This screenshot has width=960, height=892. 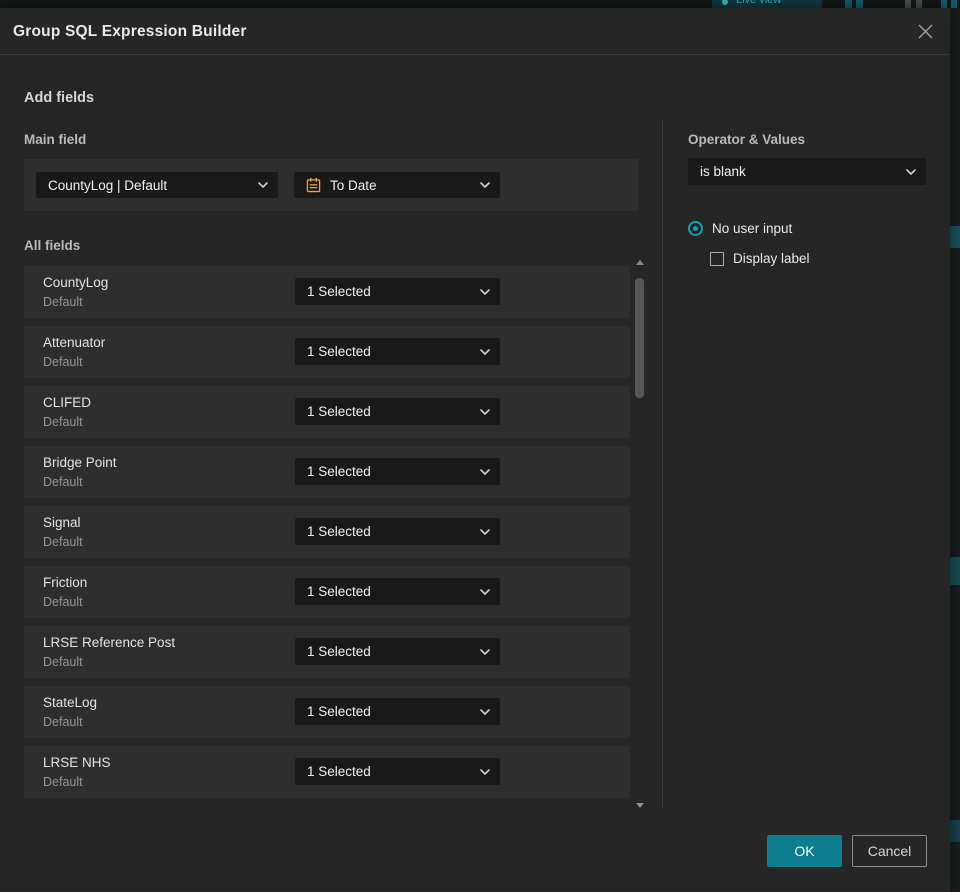 I want to click on no-user-input-label: No user input, so click(x=752, y=228).